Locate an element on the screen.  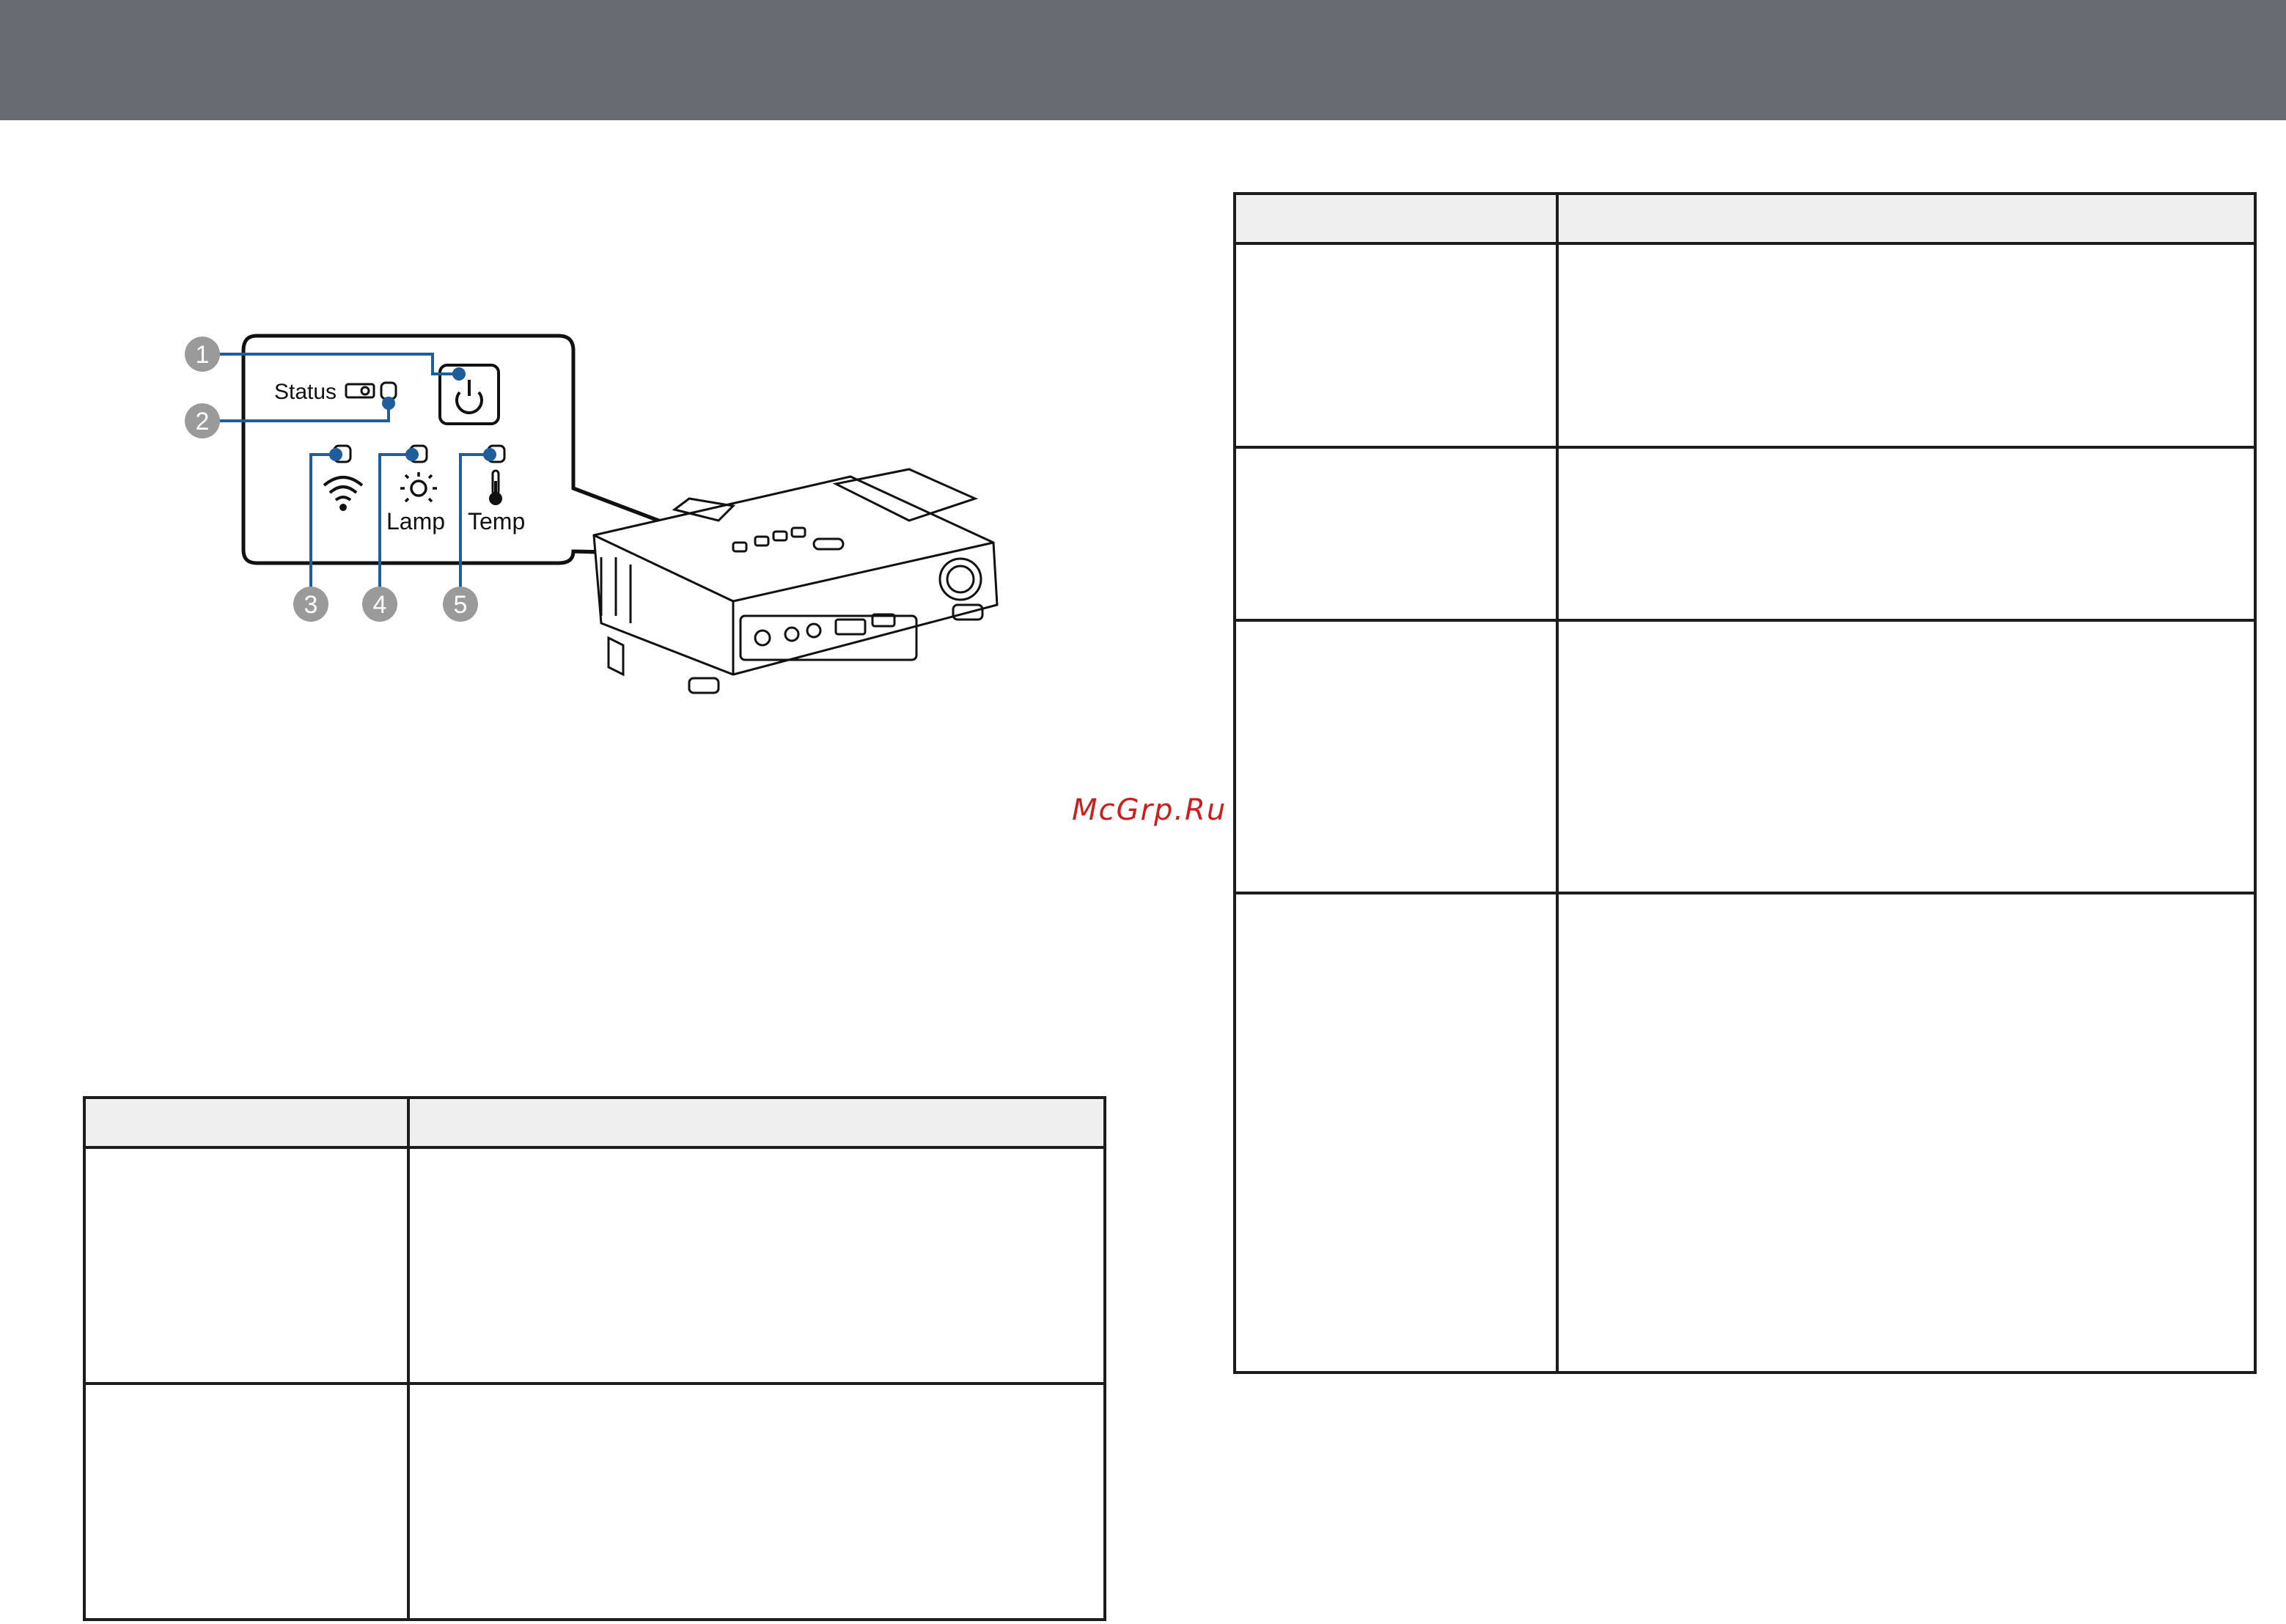
svg-text: 2 is located at coordinates (203, 422).